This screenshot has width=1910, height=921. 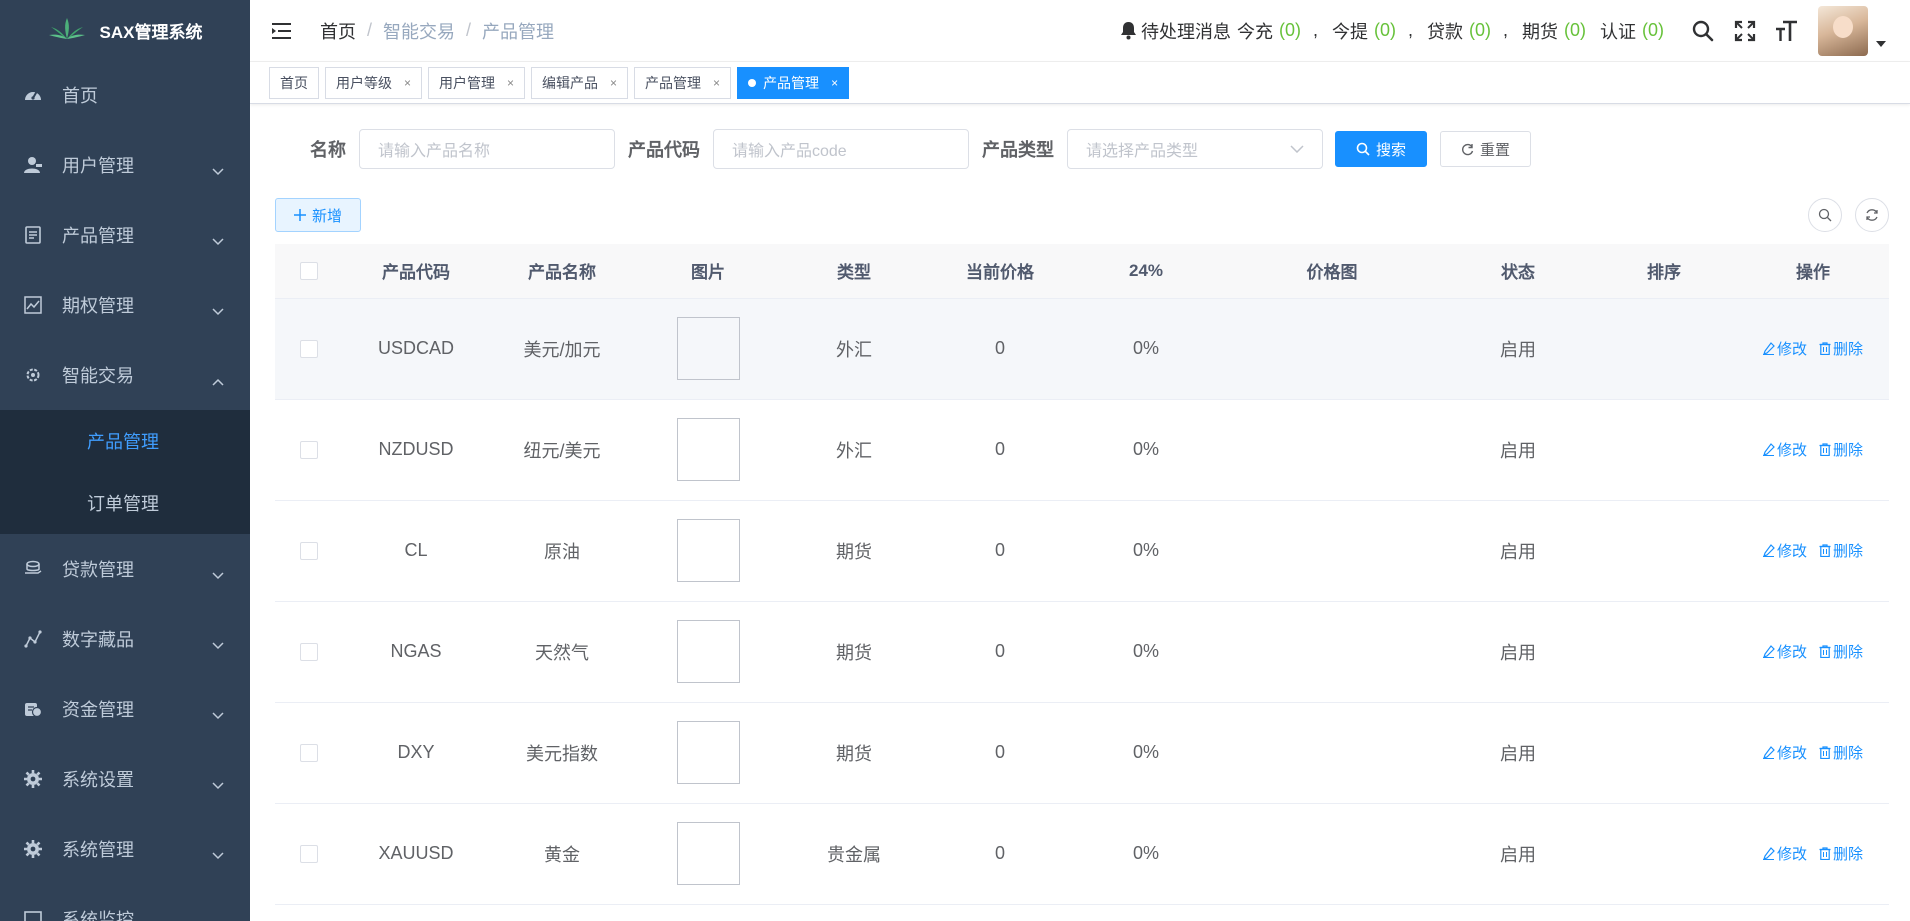 What do you see at coordinates (1018, 150) in the screenshot?
I see `type-label: 产品类型` at bounding box center [1018, 150].